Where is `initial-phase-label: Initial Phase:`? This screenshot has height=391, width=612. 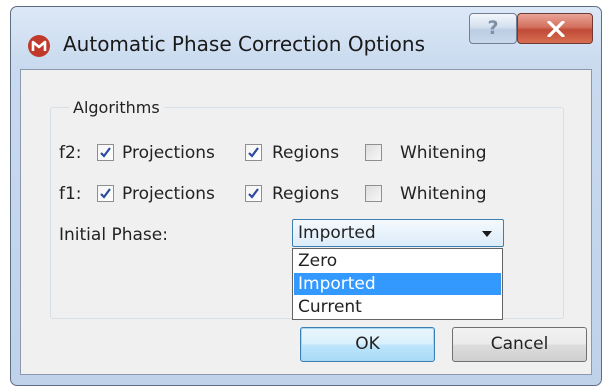 initial-phase-label: Initial Phase: is located at coordinates (113, 235).